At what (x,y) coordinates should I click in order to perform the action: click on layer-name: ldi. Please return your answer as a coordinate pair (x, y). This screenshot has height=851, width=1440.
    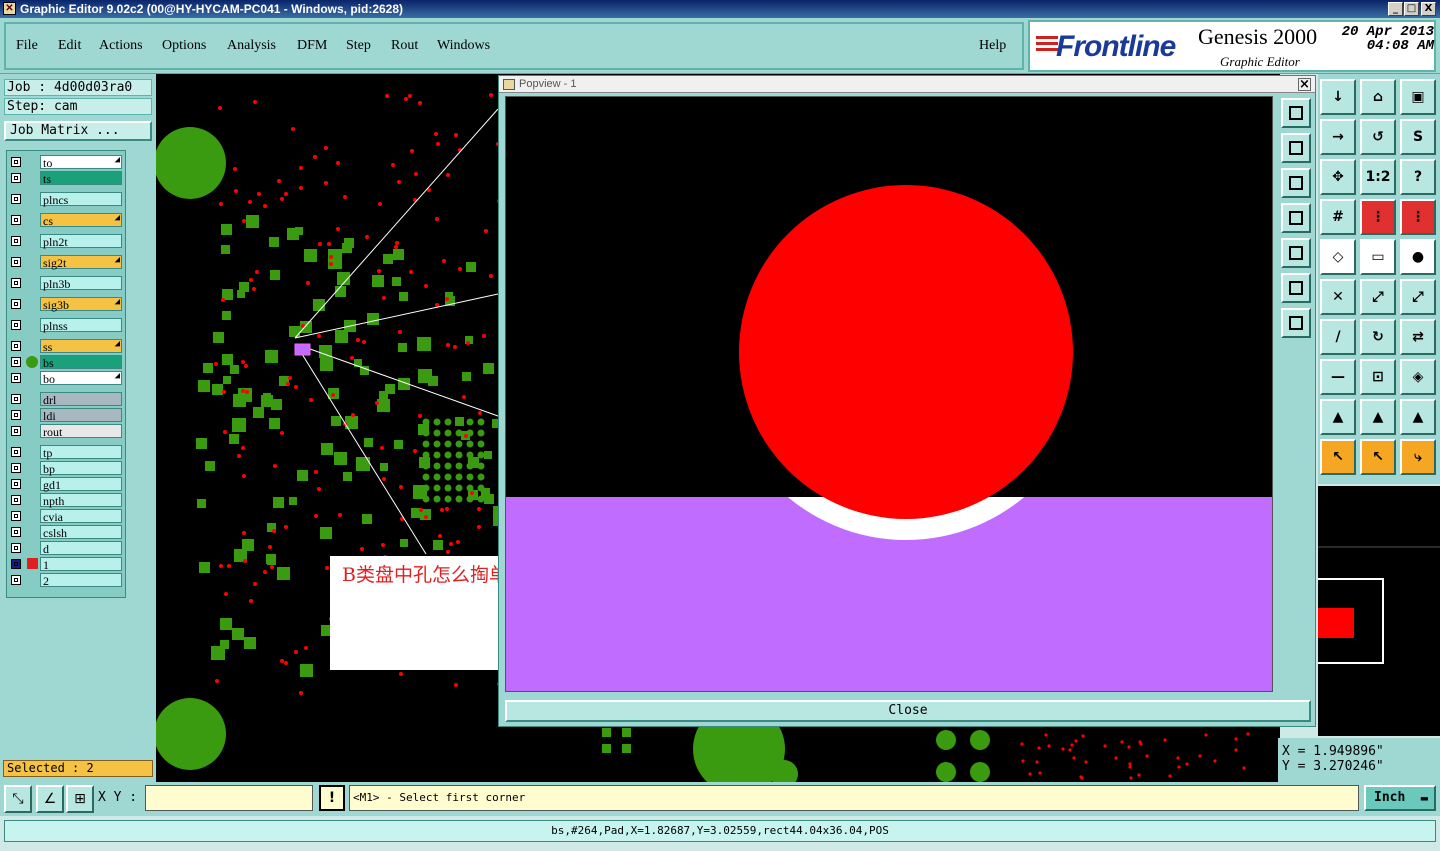
    Looking at the image, I should click on (81, 415).